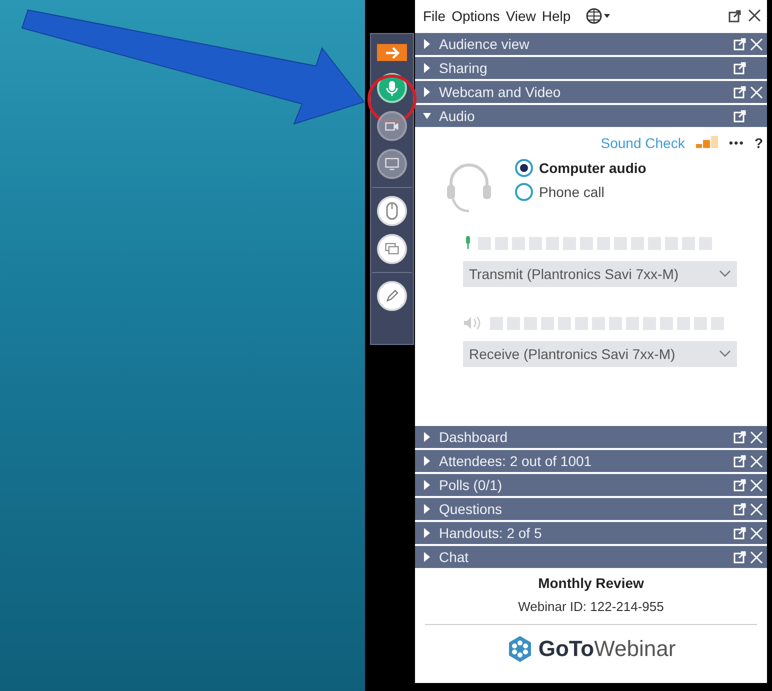  I want to click on collapse-icon, so click(427, 116).